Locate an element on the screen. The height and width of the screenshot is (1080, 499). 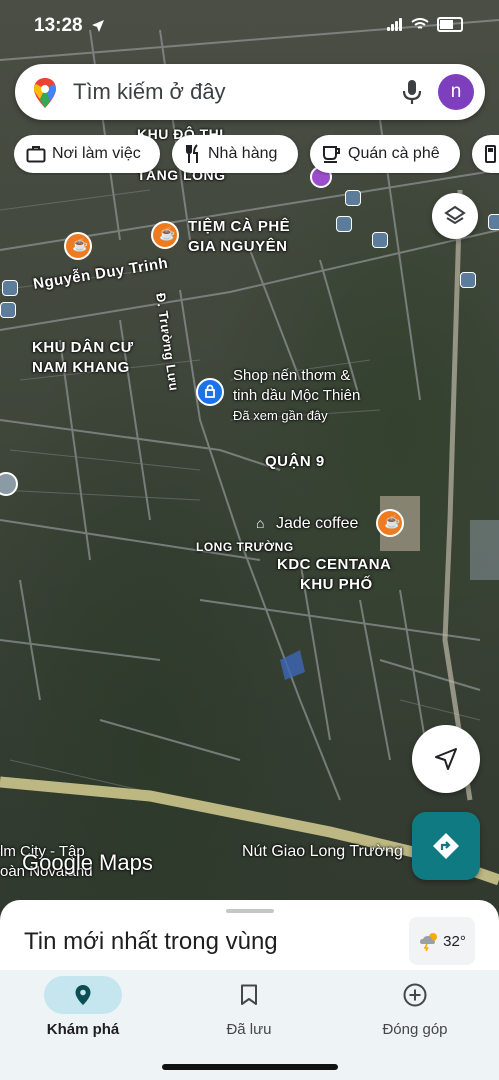
shop-pin-icon is located at coordinates (210, 392).